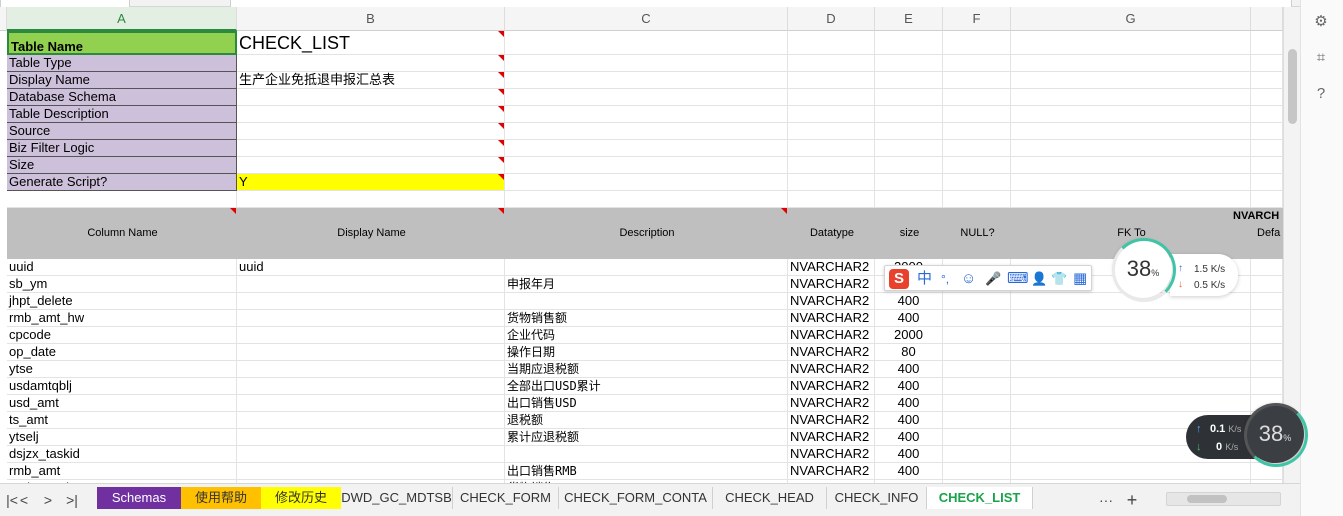  I want to click on column-name-cell: dsjzx_taskid, so click(122, 454).